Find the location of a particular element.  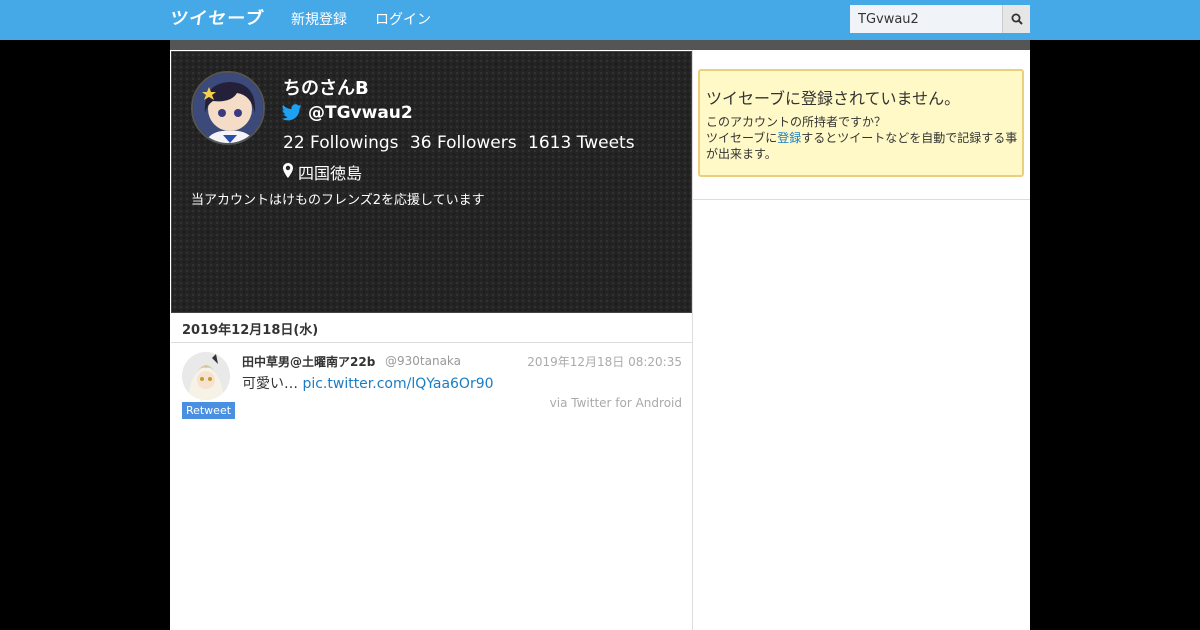

profile-avatar is located at coordinates (228, 108).